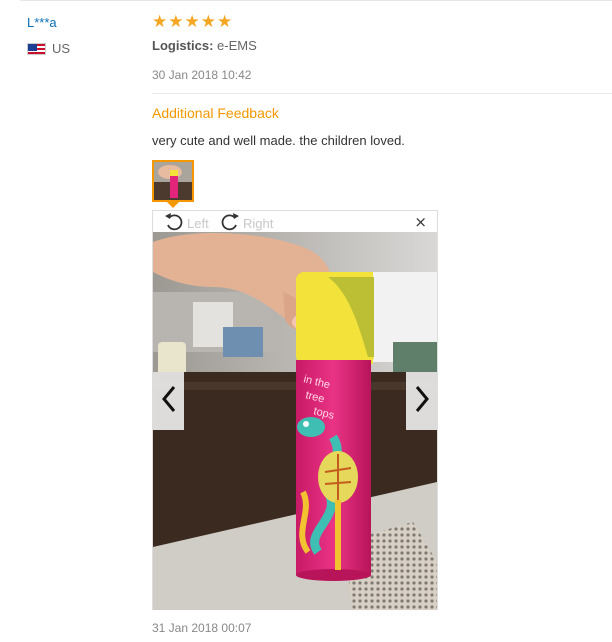  Describe the element at coordinates (183, 45) in the screenshot. I see `logistics-label: Logistics:` at that location.